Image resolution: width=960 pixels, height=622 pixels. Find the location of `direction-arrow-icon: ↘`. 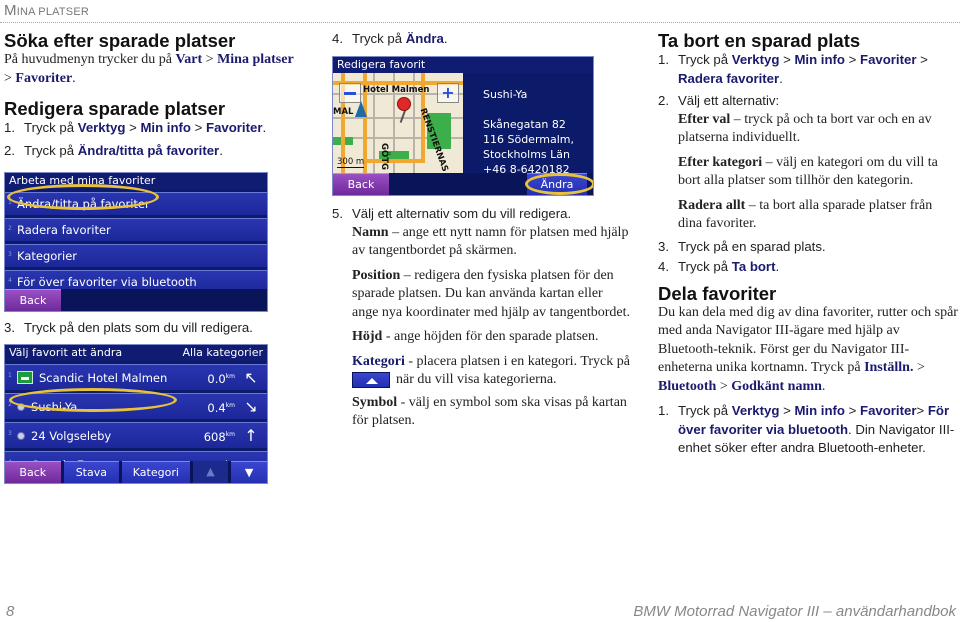

direction-arrow-icon: ↘ is located at coordinates (251, 406).